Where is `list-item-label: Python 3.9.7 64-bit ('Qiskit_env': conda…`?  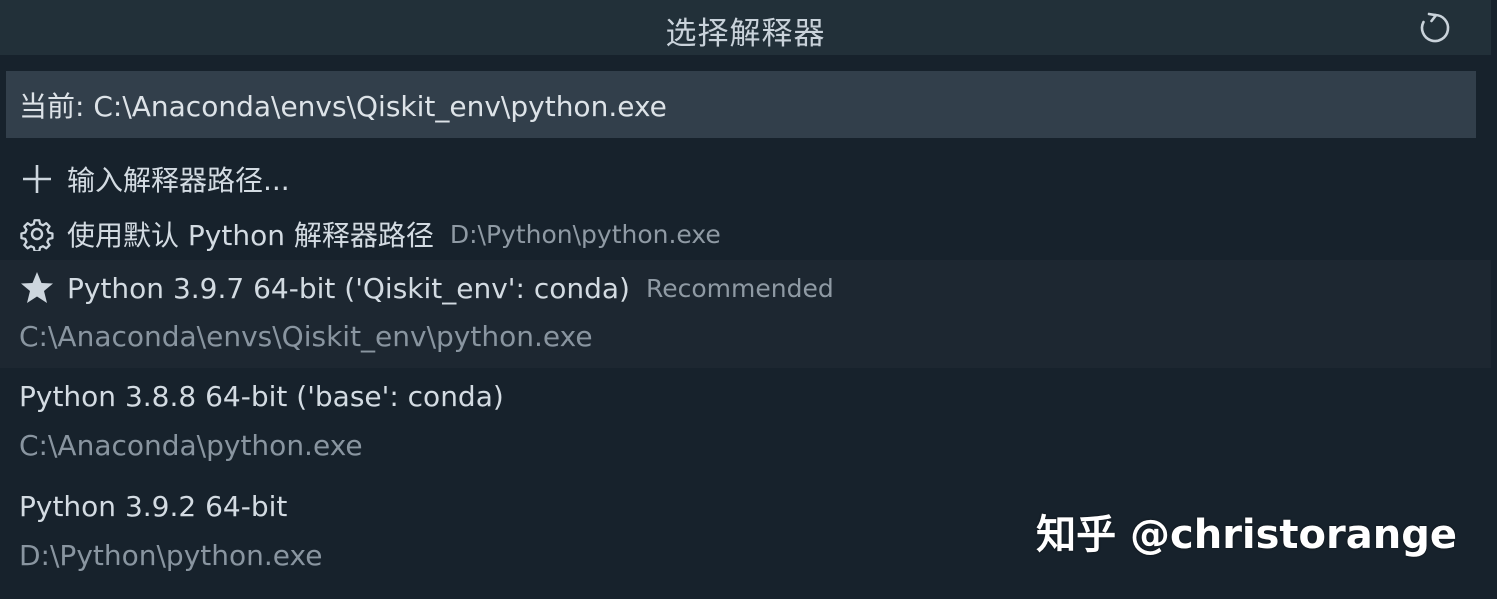 list-item-label: Python 3.9.7 64-bit ('Qiskit_env': conda… is located at coordinates (348, 288).